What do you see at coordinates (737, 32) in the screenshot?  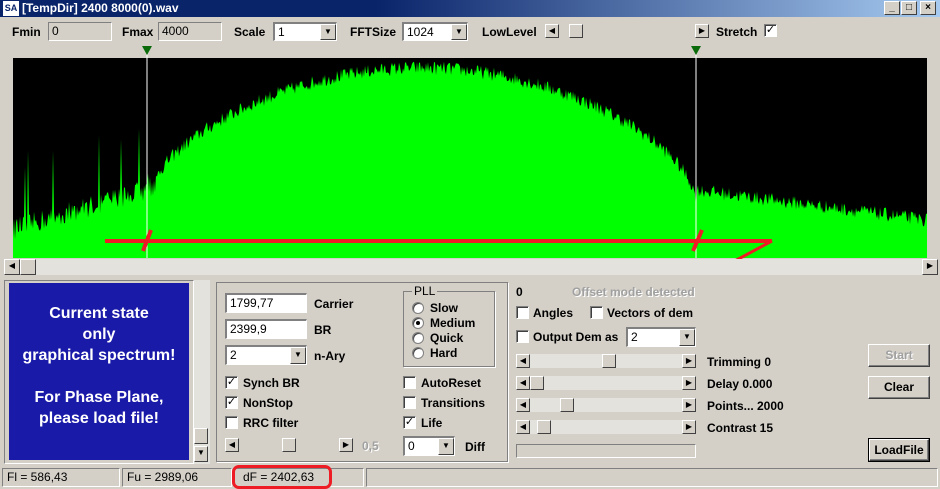 I see `stretch-label: Stretch` at bounding box center [737, 32].